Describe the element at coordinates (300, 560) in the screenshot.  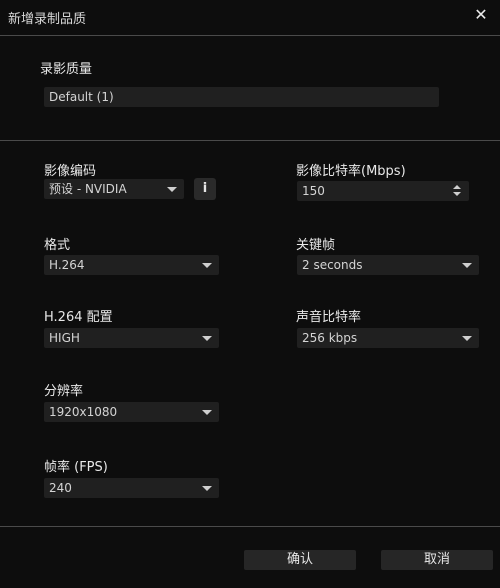
I see `confirm-button: 确认` at that location.